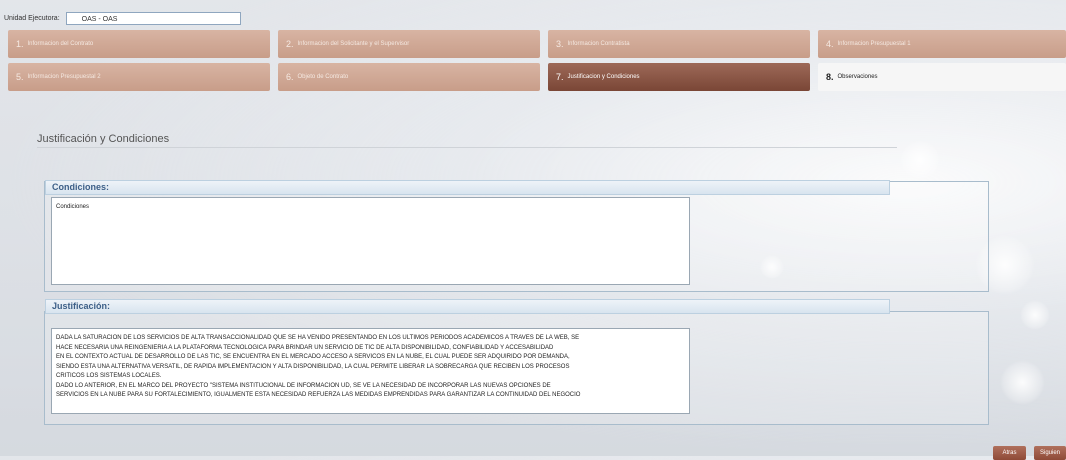 The width and height of the screenshot is (1066, 460). Describe the element at coordinates (467, 147) in the screenshot. I see `section-divider` at that location.